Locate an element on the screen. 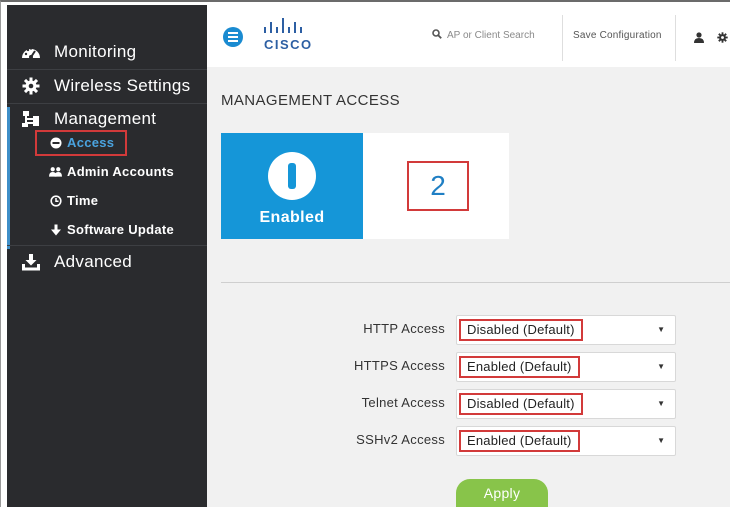  search-input: AP or Client Search is located at coordinates (483, 35).